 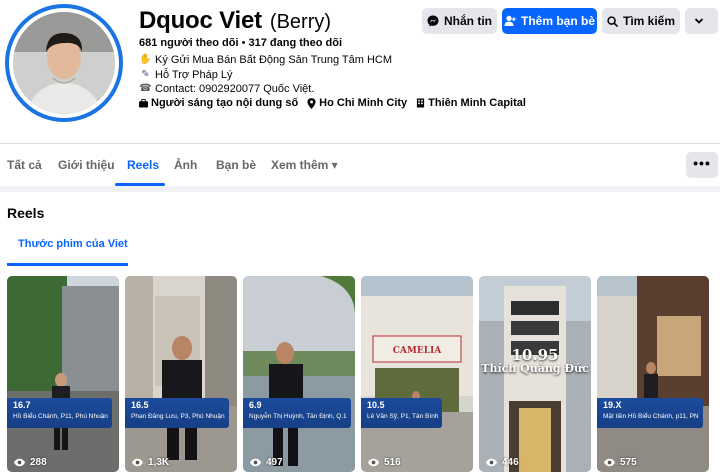 What do you see at coordinates (421, 103) in the screenshot?
I see `building-icon` at bounding box center [421, 103].